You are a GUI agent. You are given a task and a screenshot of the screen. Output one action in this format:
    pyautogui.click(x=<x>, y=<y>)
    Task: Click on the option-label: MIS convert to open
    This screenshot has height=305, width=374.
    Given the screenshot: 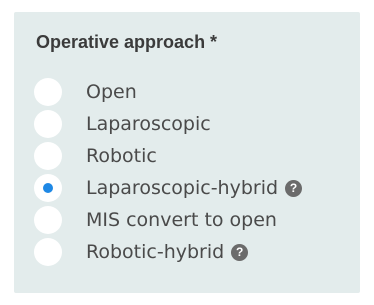 What is the action you would take?
    pyautogui.click(x=181, y=220)
    